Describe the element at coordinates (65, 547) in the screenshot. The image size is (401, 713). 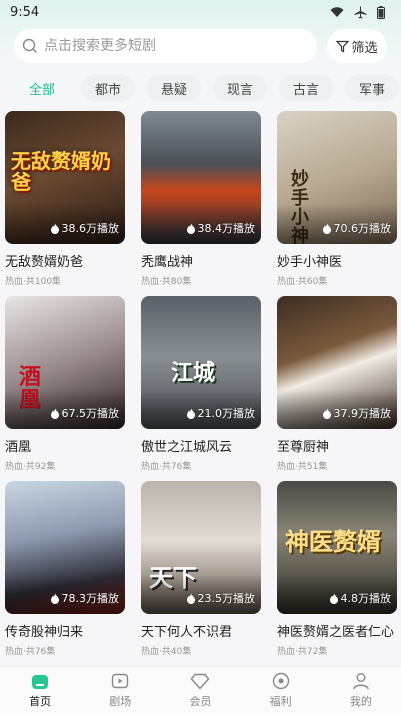
I see `drama-poster: 78.3万播放` at that location.